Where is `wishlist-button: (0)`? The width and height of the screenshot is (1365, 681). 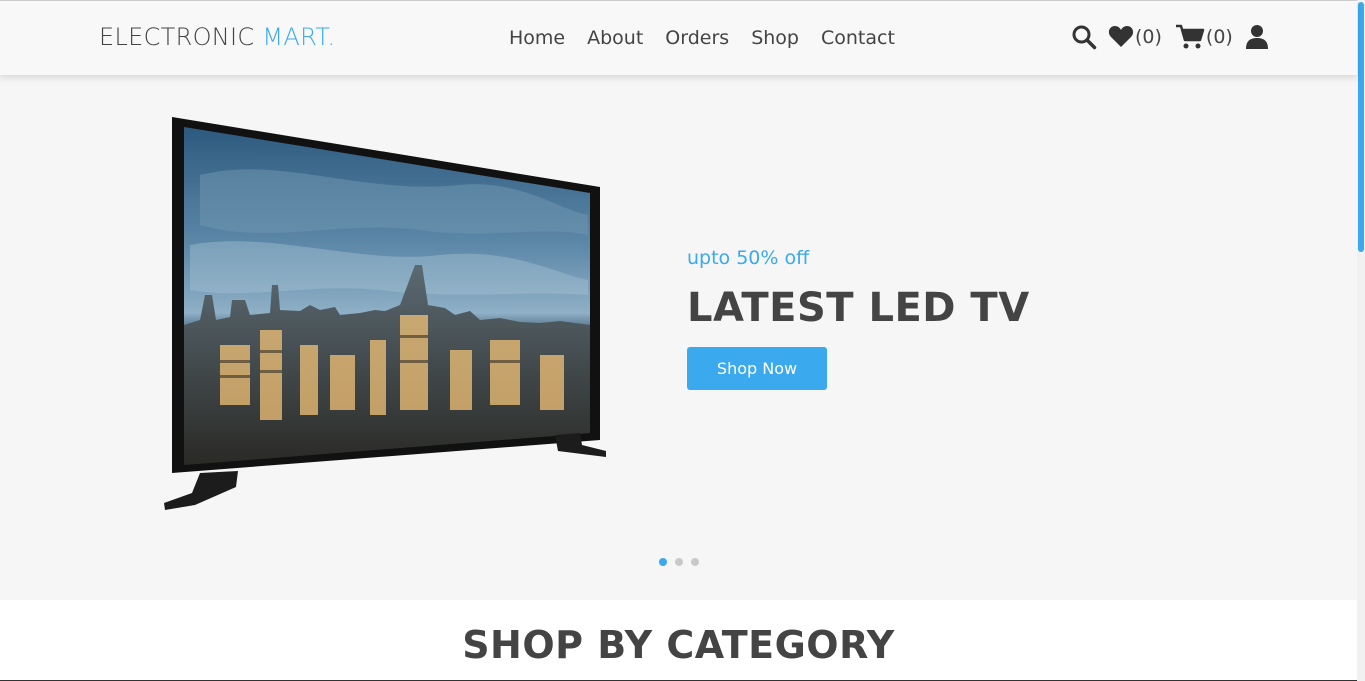 wishlist-button: (0) is located at coordinates (1135, 37).